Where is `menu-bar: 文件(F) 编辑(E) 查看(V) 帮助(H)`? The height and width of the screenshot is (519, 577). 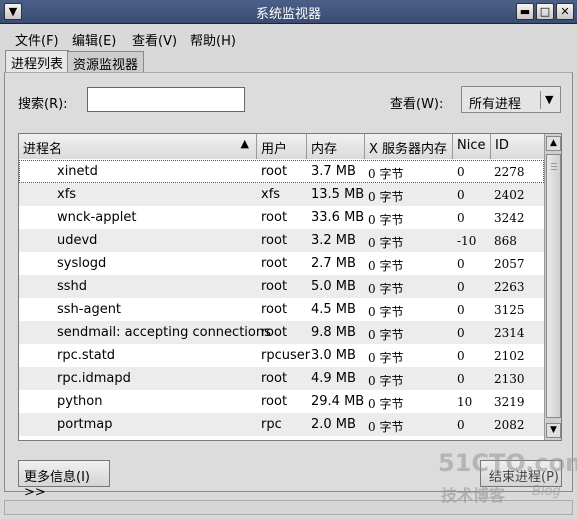 menu-bar: 文件(F) 编辑(E) 查看(V) 帮助(H) is located at coordinates (288, 37).